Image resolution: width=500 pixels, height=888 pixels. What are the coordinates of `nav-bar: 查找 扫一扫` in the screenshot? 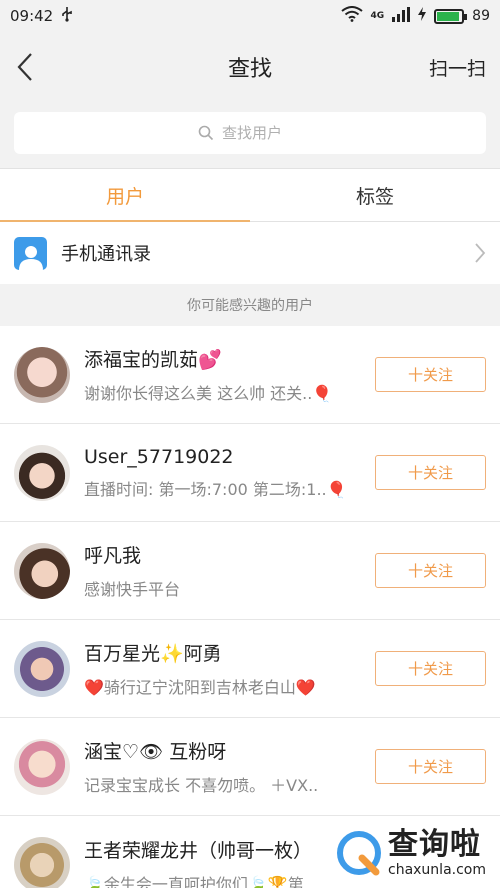 It's located at (250, 67).